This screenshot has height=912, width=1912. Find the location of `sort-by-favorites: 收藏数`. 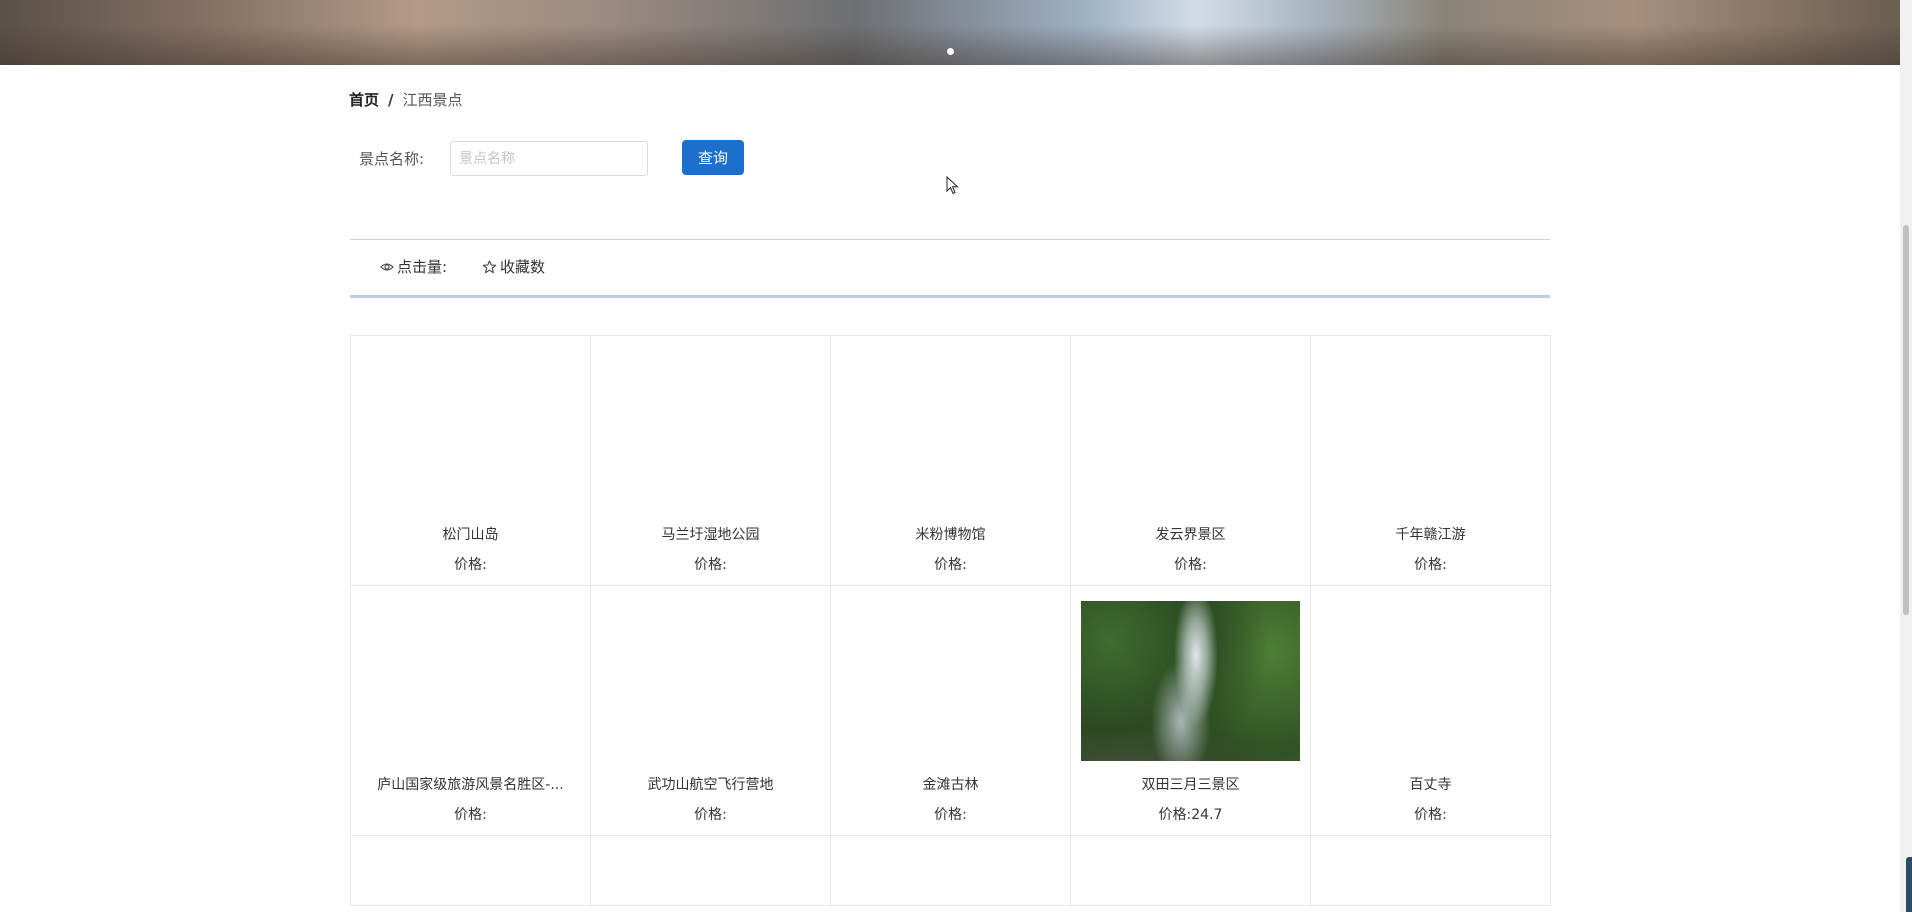

sort-by-favorites: 收藏数 is located at coordinates (513, 266).